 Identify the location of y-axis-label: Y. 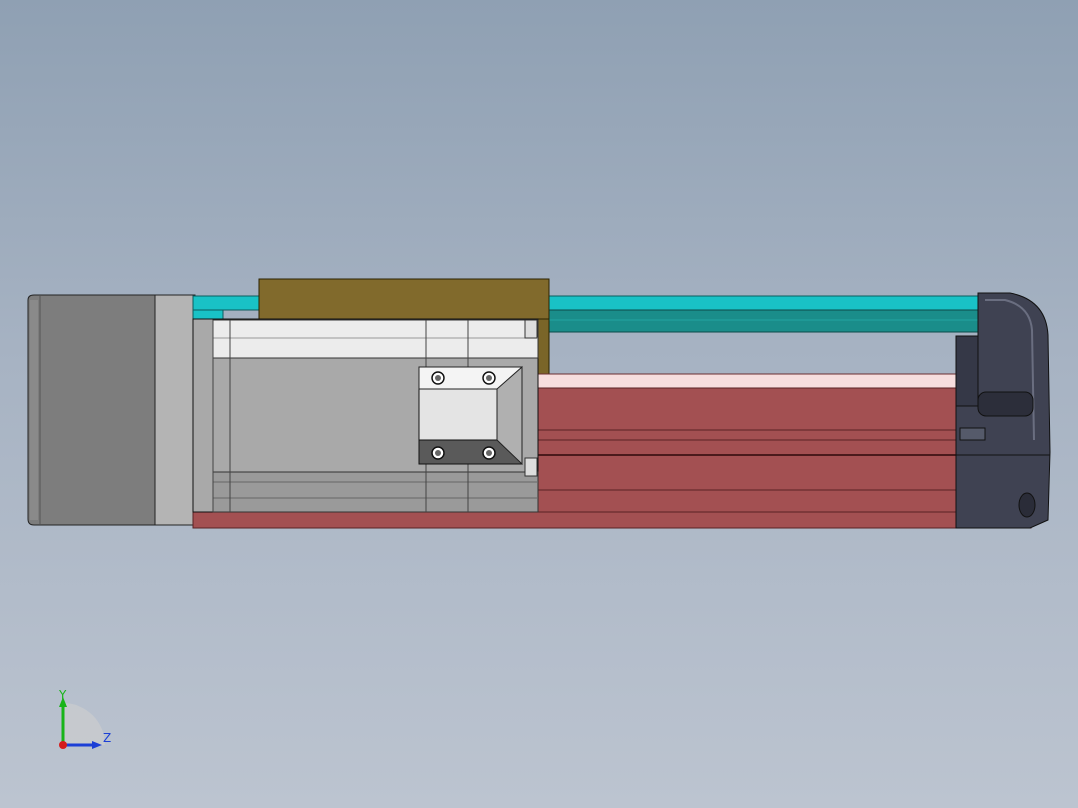
(63, 695).